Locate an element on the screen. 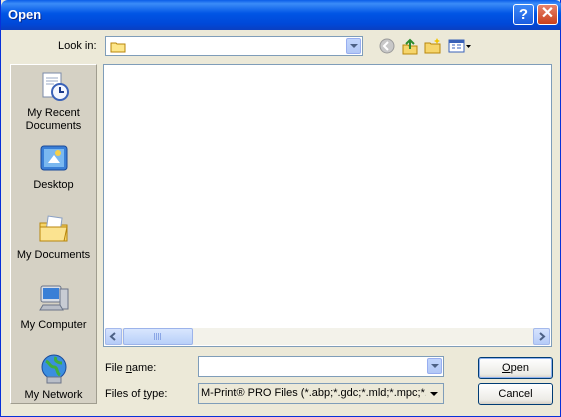  place-label: Desktop is located at coordinates (53, 185).